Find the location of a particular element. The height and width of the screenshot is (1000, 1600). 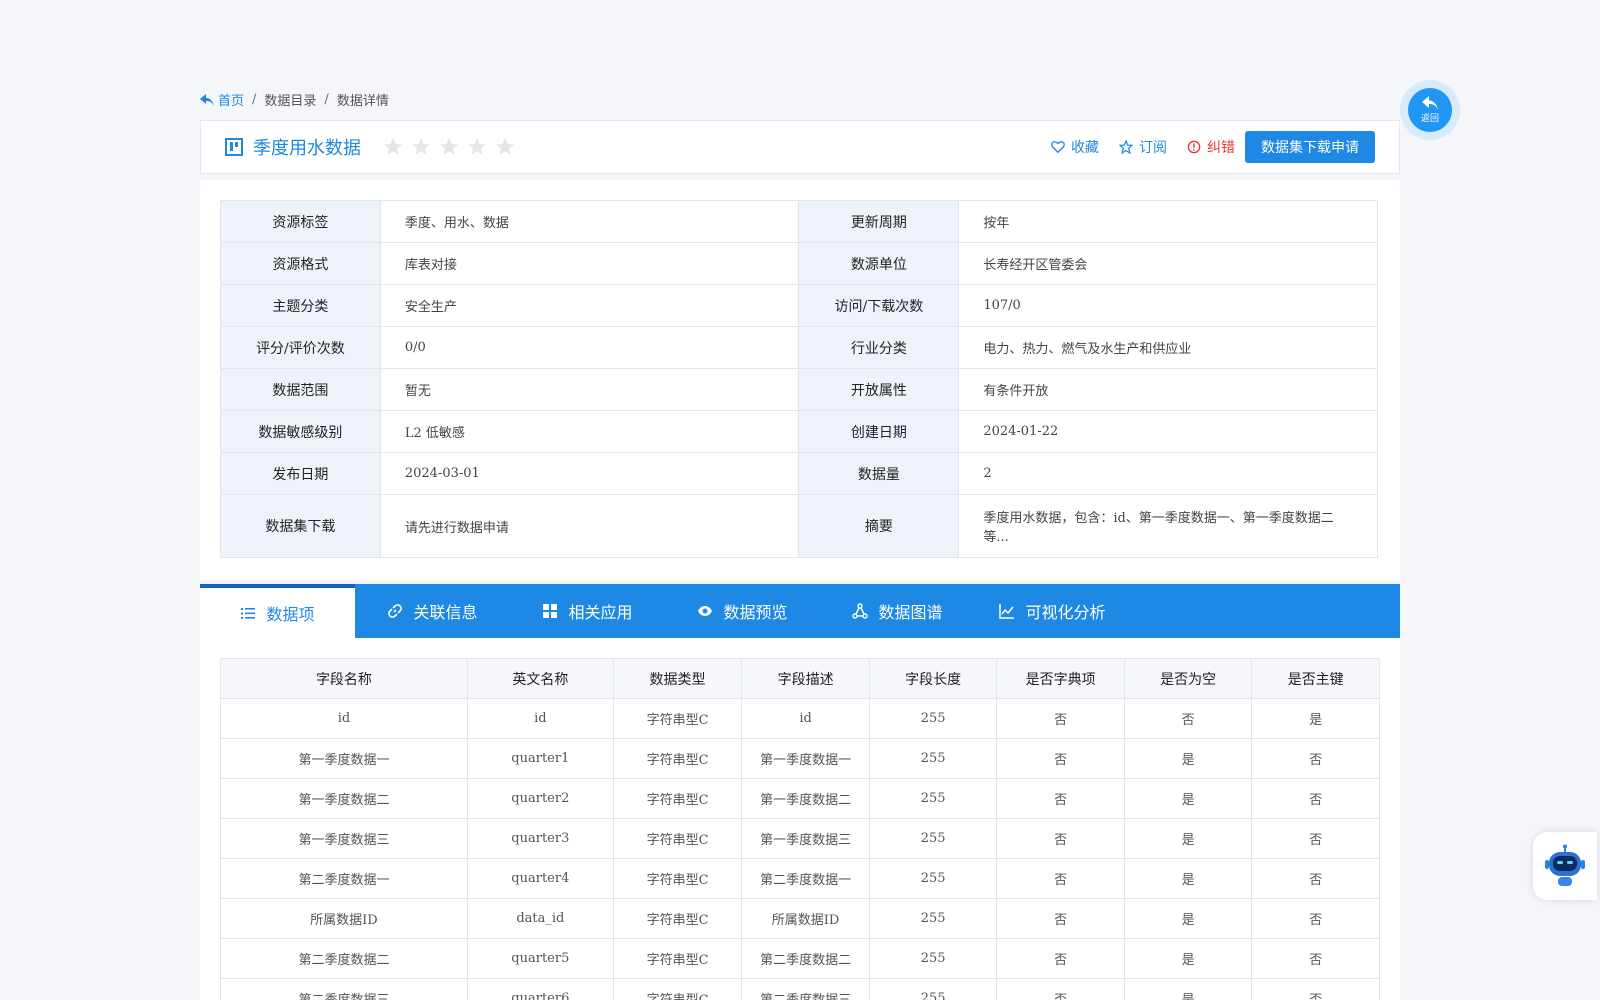

breadcrumb: 首页 / 数据目录 / 数据详情 is located at coordinates (294, 99).